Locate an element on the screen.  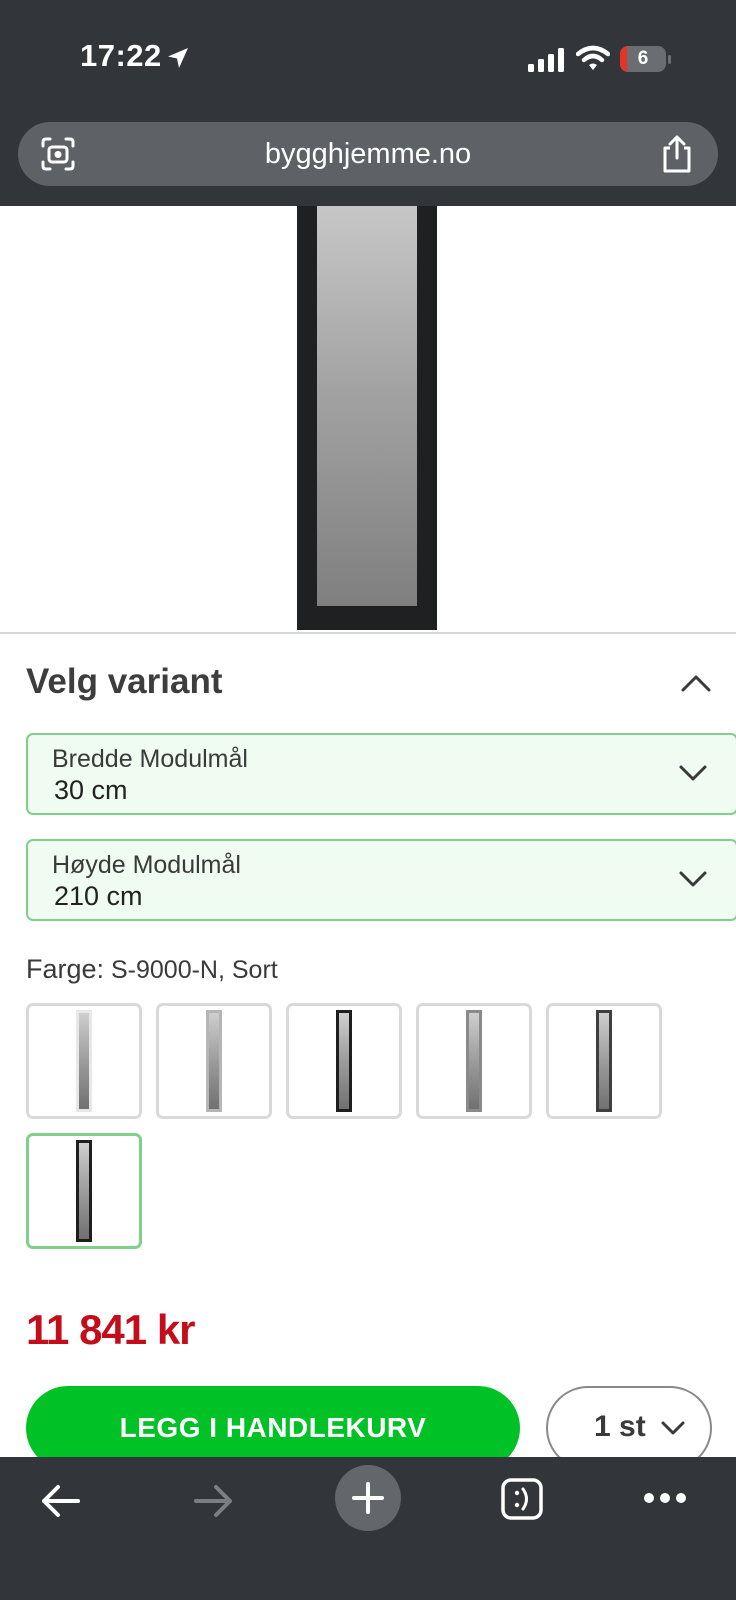
color-label: Farge: S-9000-N, Sort is located at coordinates (152, 969).